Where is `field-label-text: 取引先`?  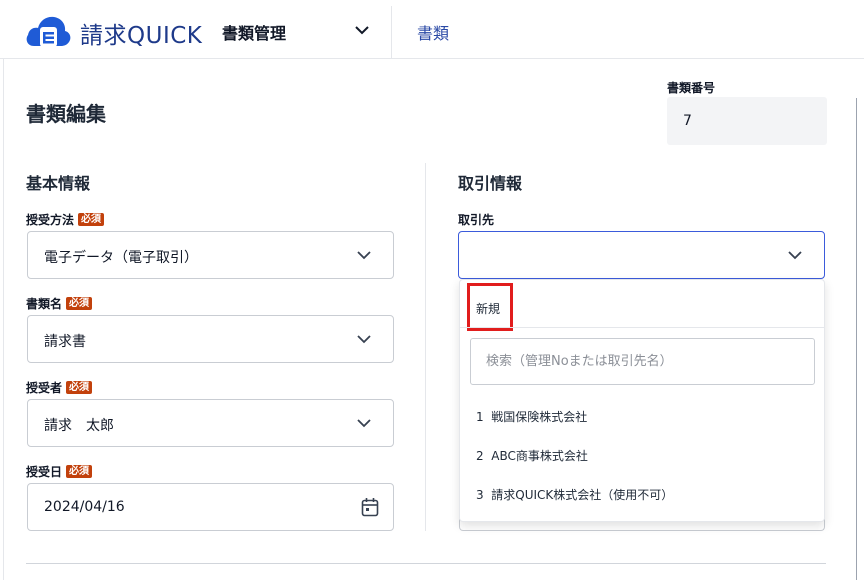
field-label-text: 取引先 is located at coordinates (476, 220).